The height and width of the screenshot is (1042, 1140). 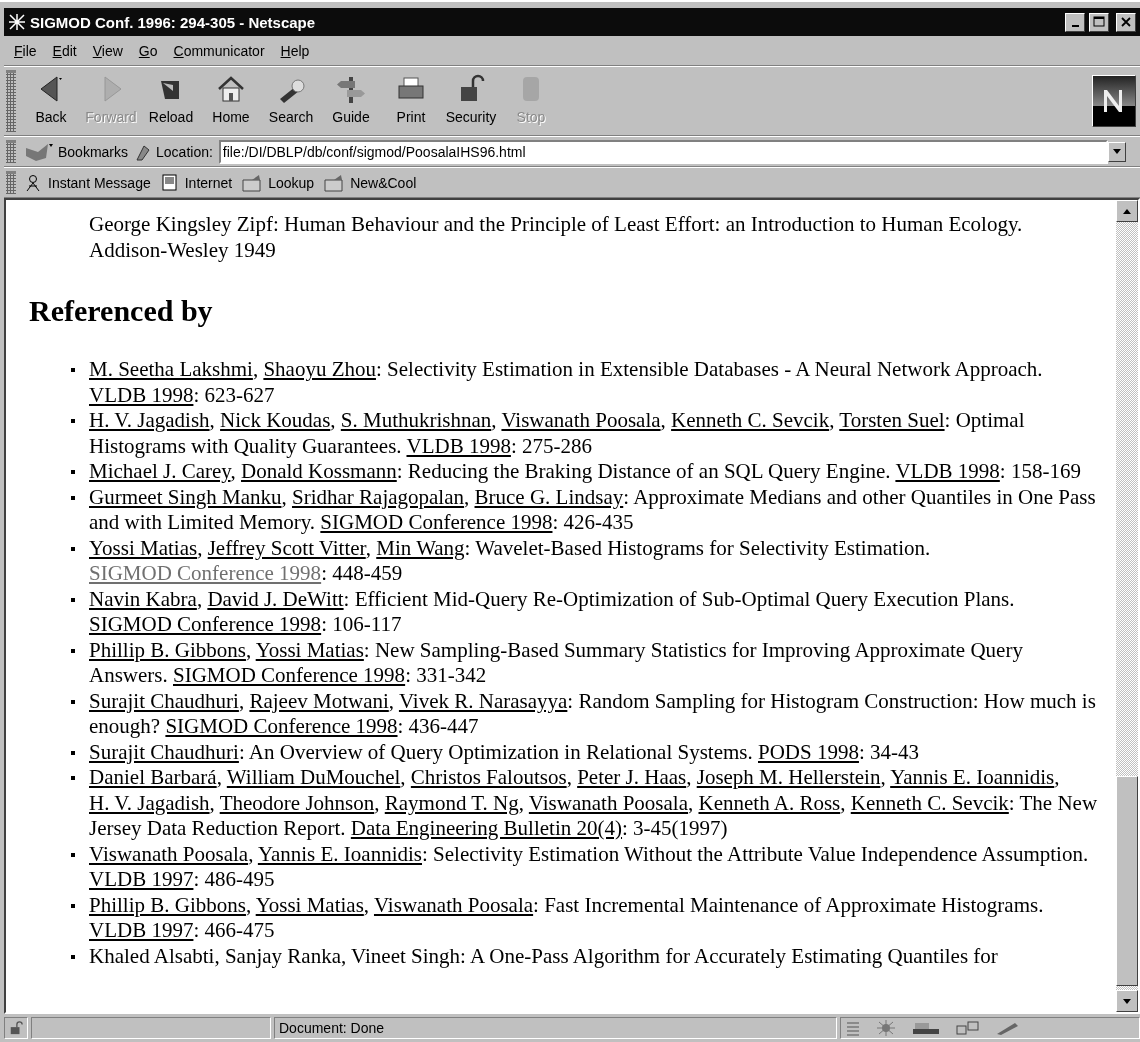 What do you see at coordinates (286, 547) in the screenshot?
I see `reference-link: Jeffrey Scott Vitter` at bounding box center [286, 547].